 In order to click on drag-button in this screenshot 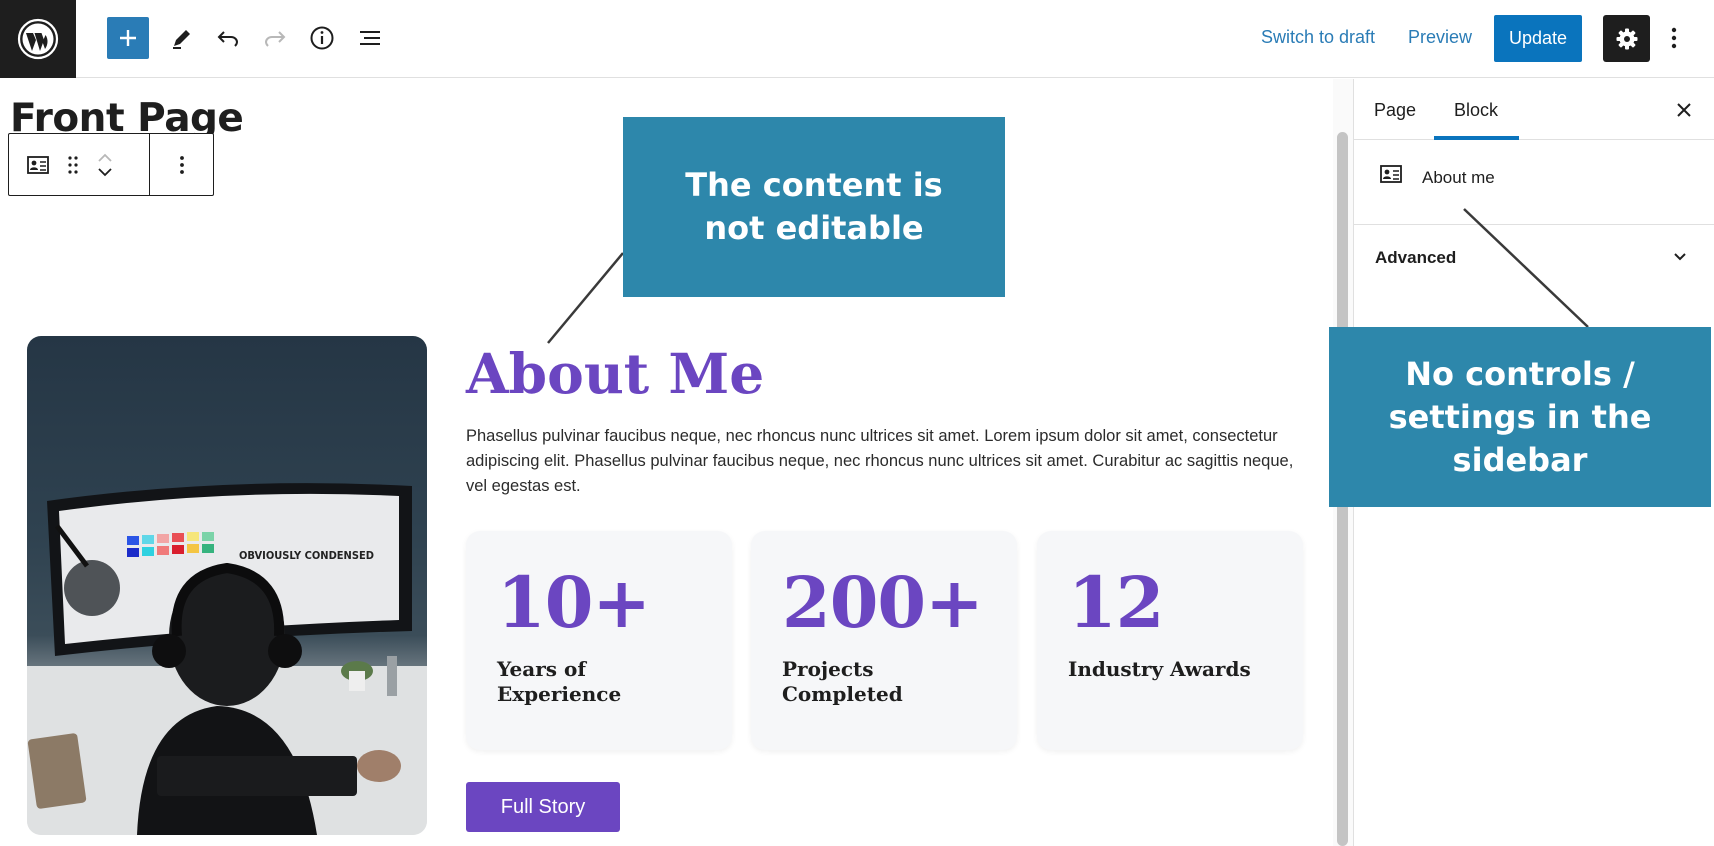, I will do `click(73, 165)`.